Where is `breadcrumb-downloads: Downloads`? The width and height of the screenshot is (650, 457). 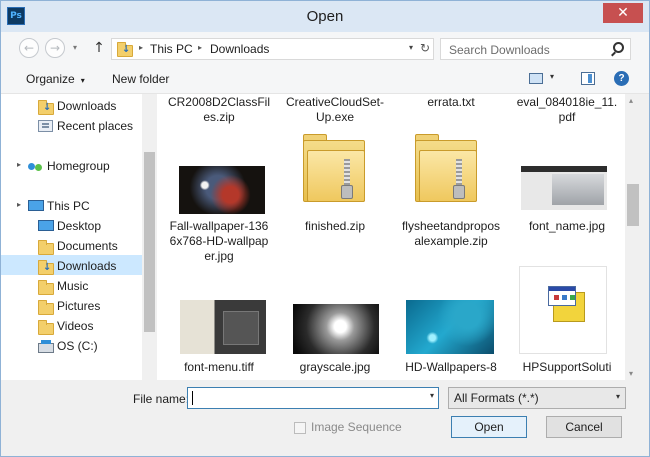
breadcrumb-downloads: Downloads is located at coordinates (239, 49).